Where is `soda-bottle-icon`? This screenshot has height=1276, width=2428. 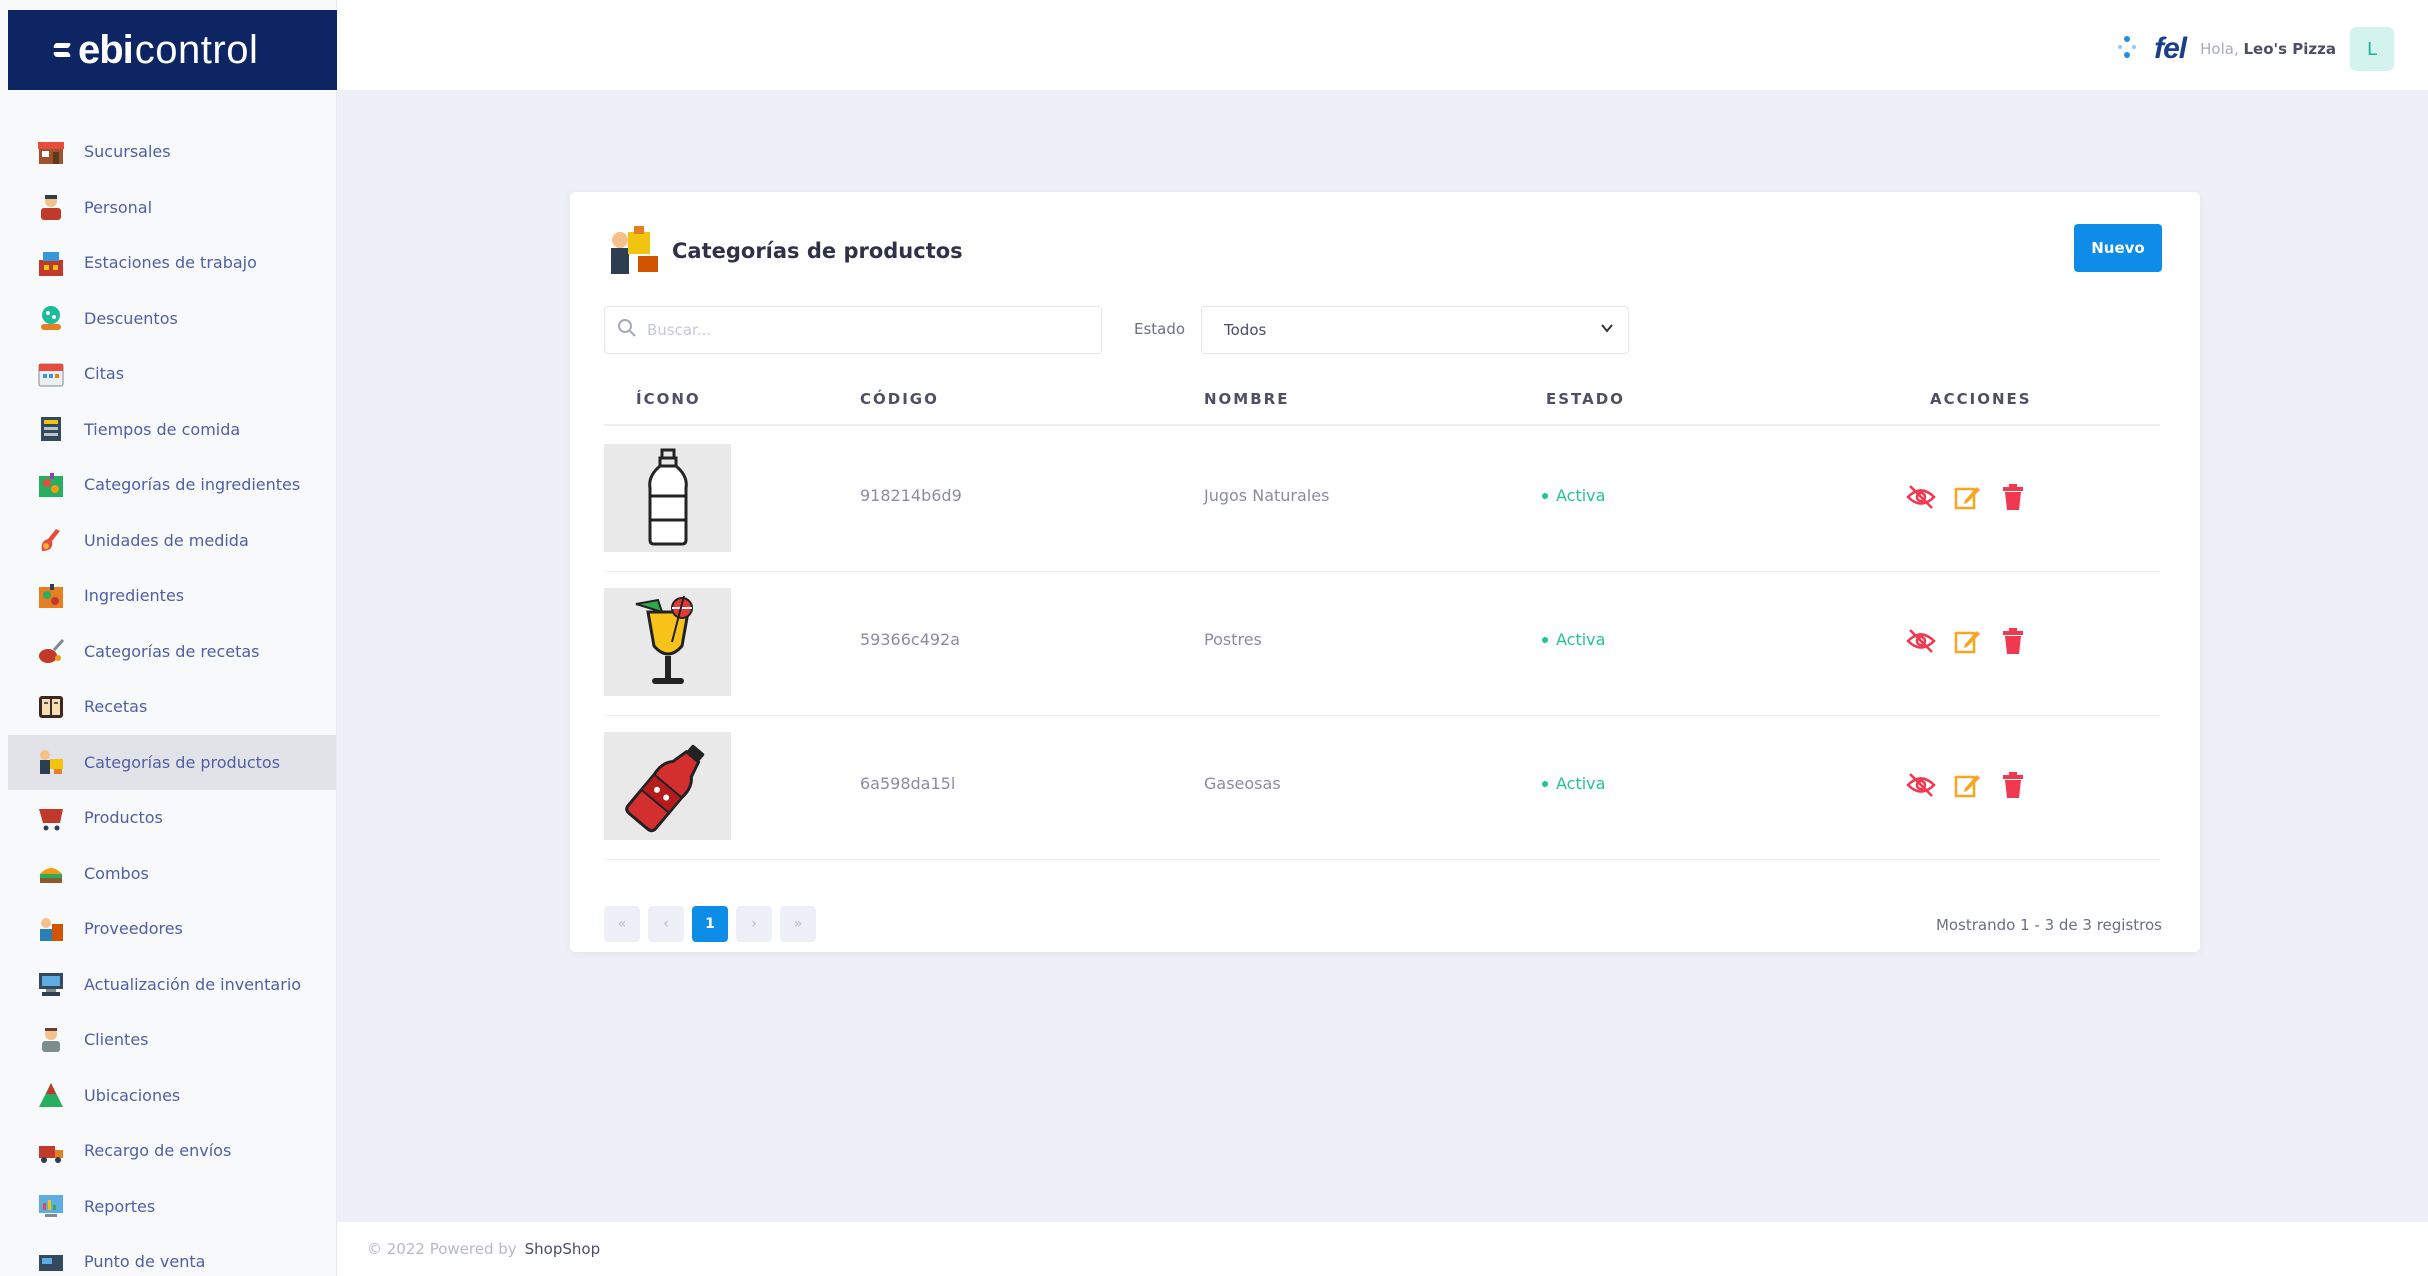
soda-bottle-icon is located at coordinates (667, 786).